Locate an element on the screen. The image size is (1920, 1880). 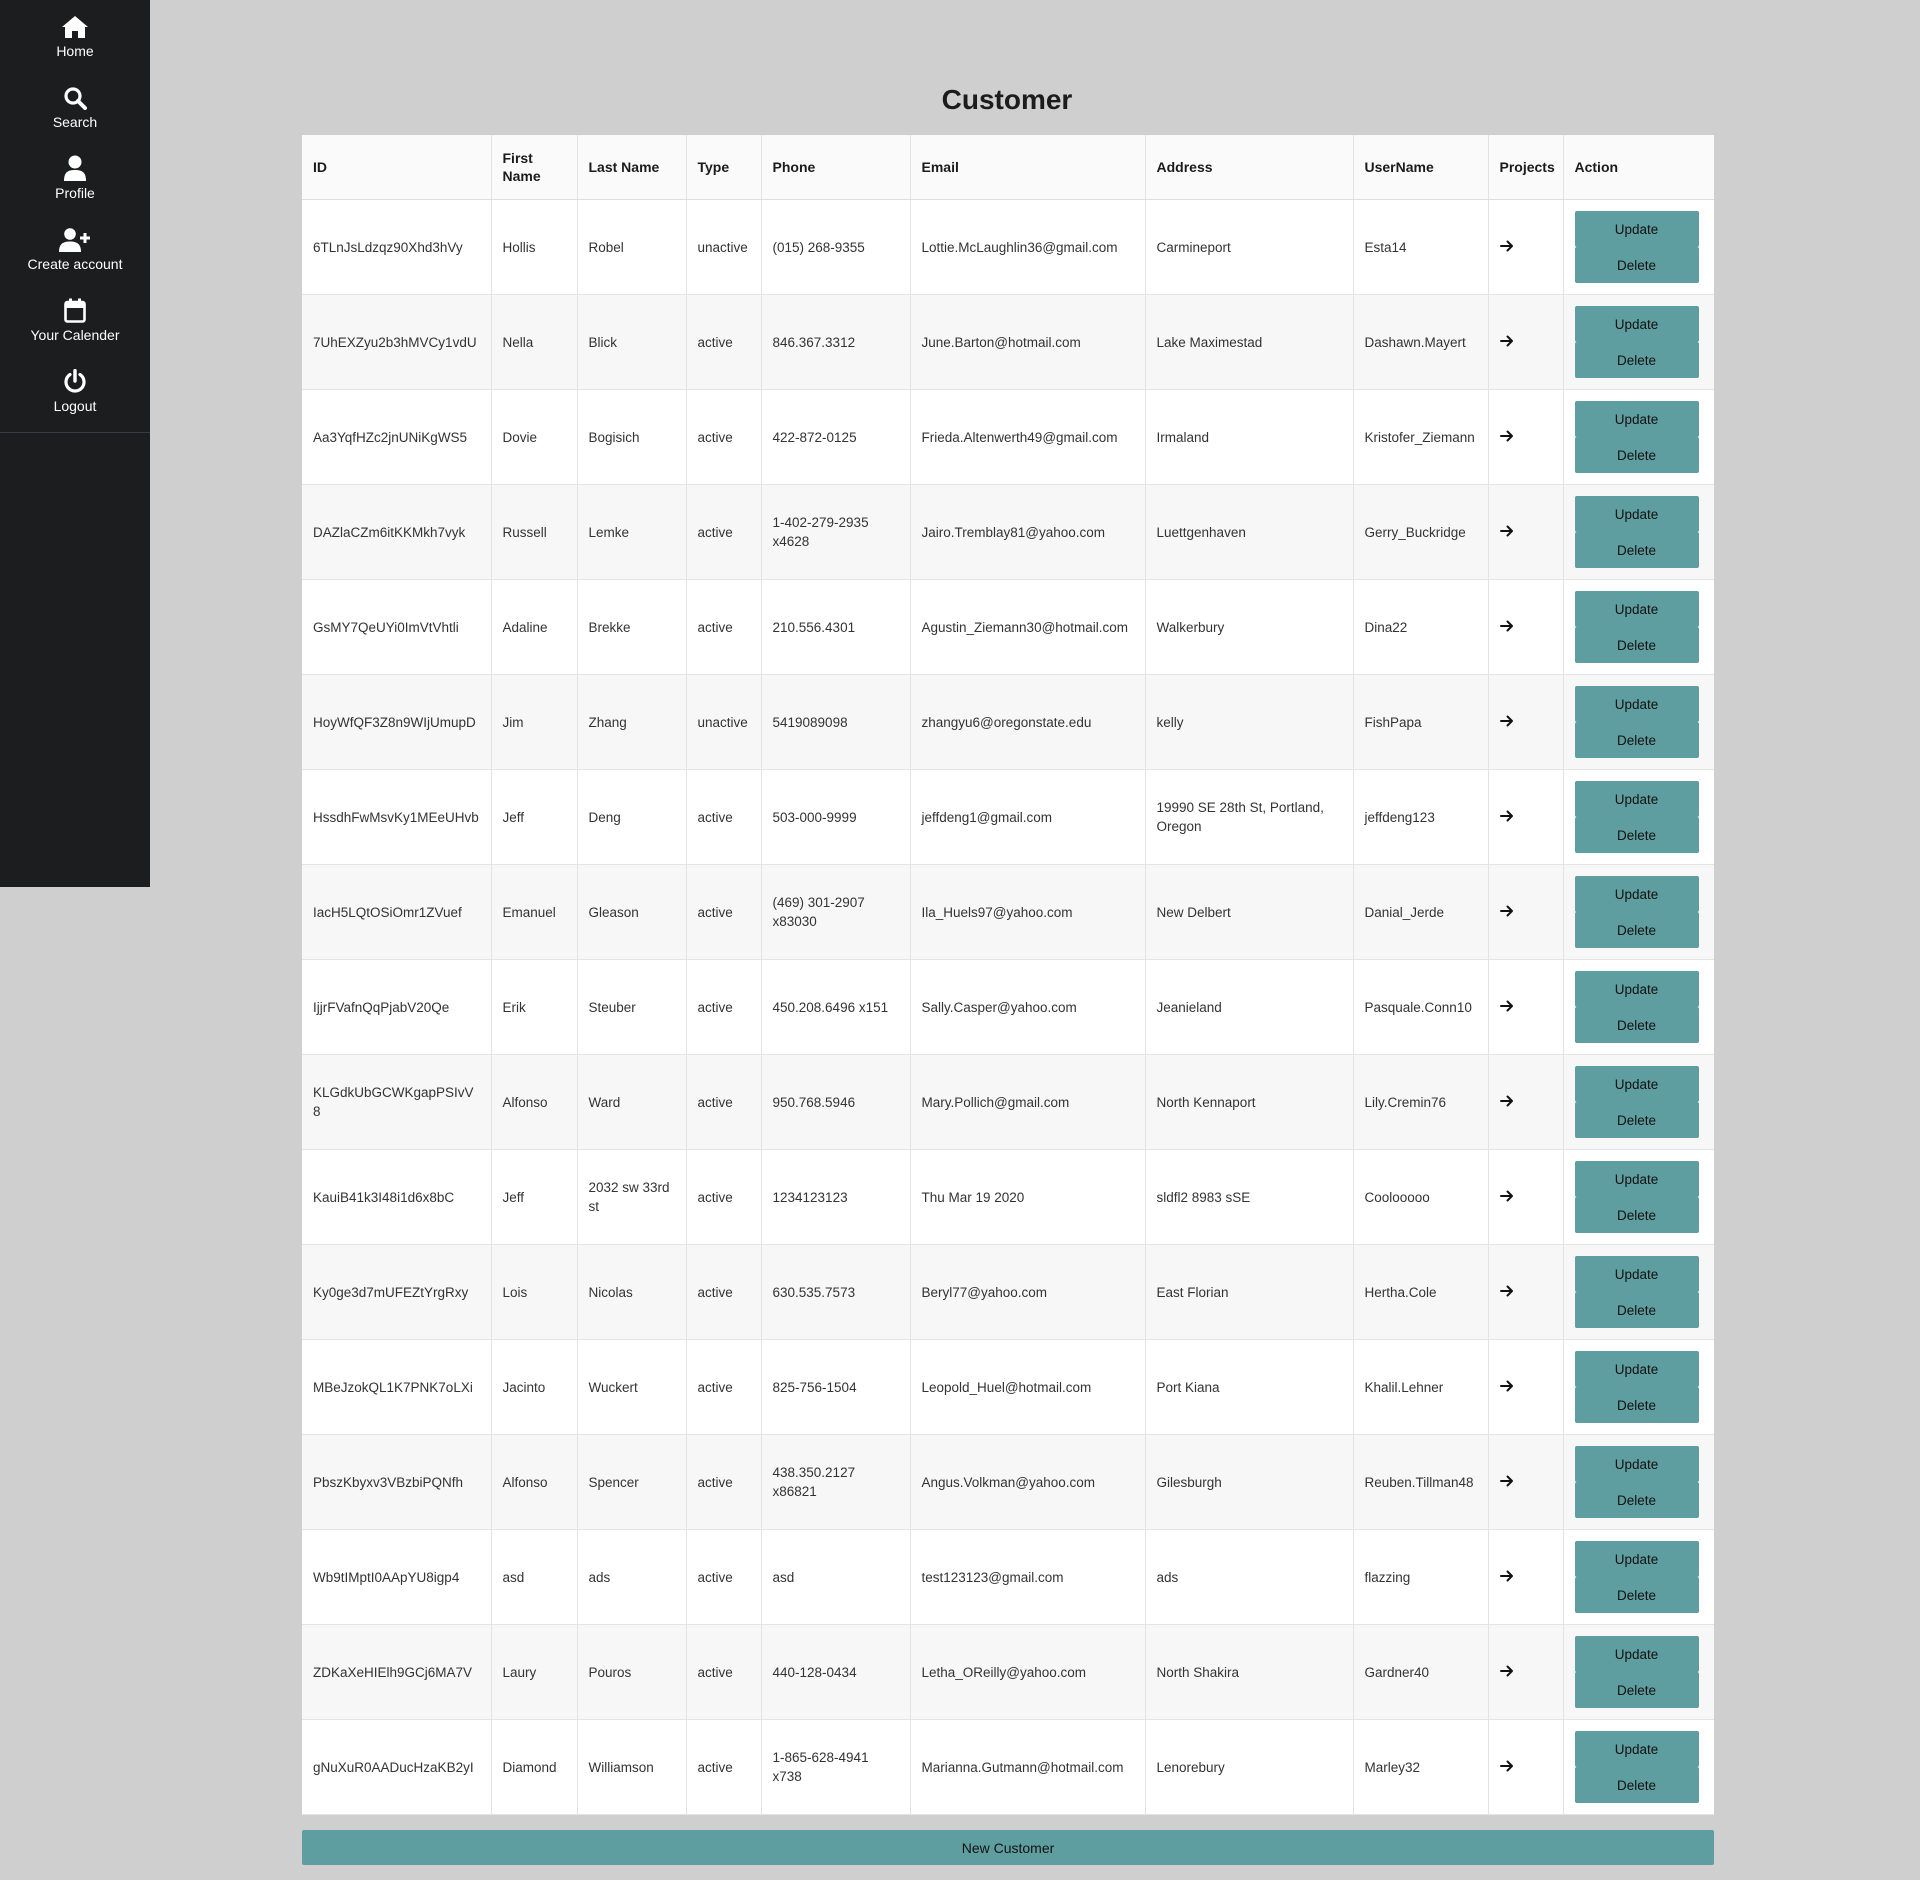
sidebar-item-label: Your Calender is located at coordinates (75, 335).